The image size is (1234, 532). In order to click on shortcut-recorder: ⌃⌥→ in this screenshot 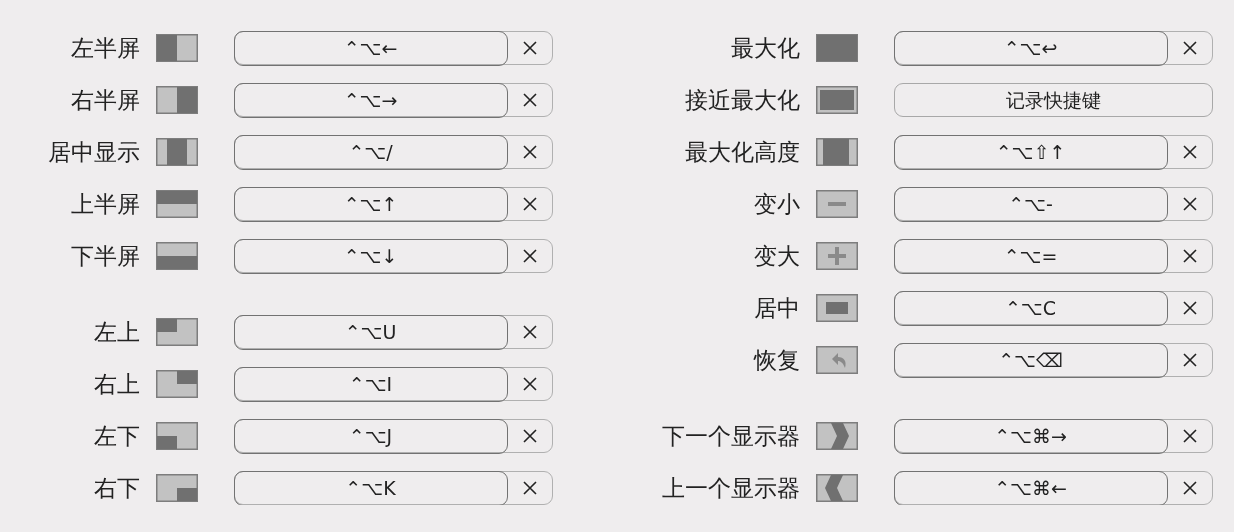, I will do `click(393, 100)`.